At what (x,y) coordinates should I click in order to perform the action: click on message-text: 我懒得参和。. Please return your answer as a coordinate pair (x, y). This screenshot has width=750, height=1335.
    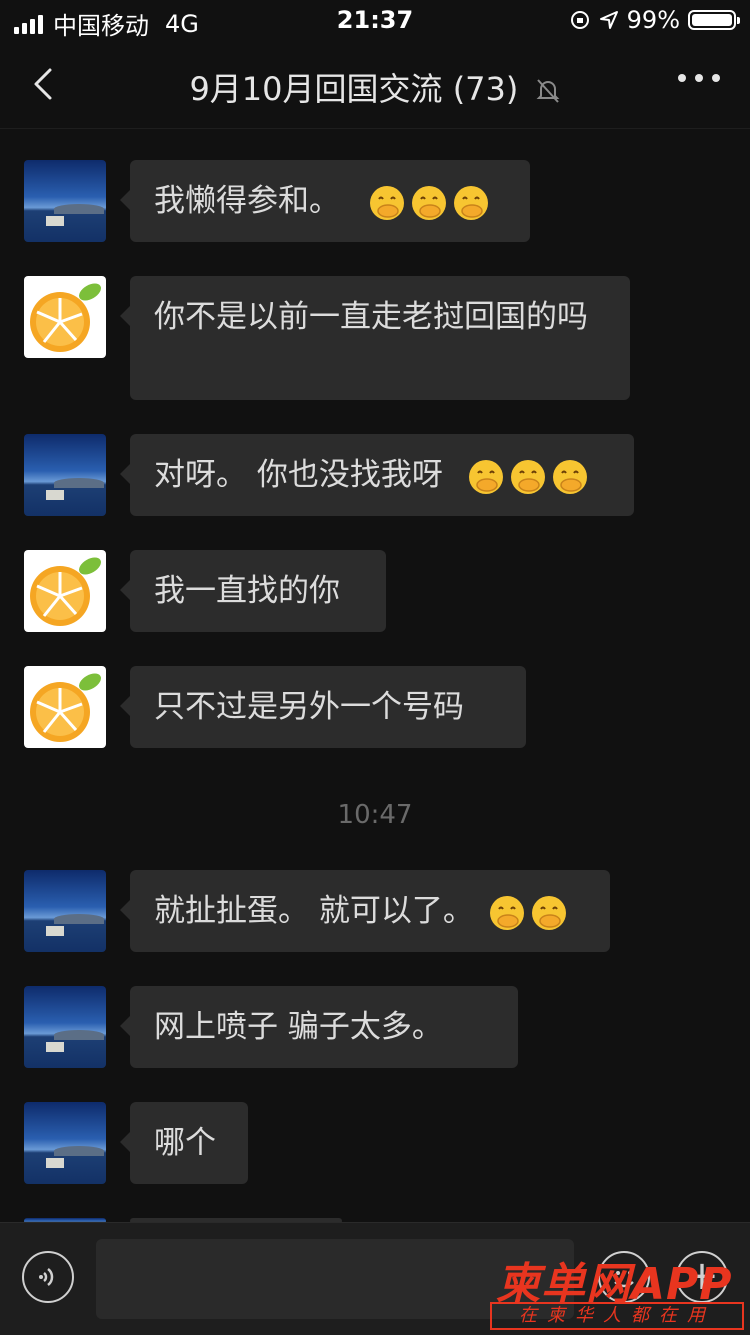
    Looking at the image, I should click on (247, 201).